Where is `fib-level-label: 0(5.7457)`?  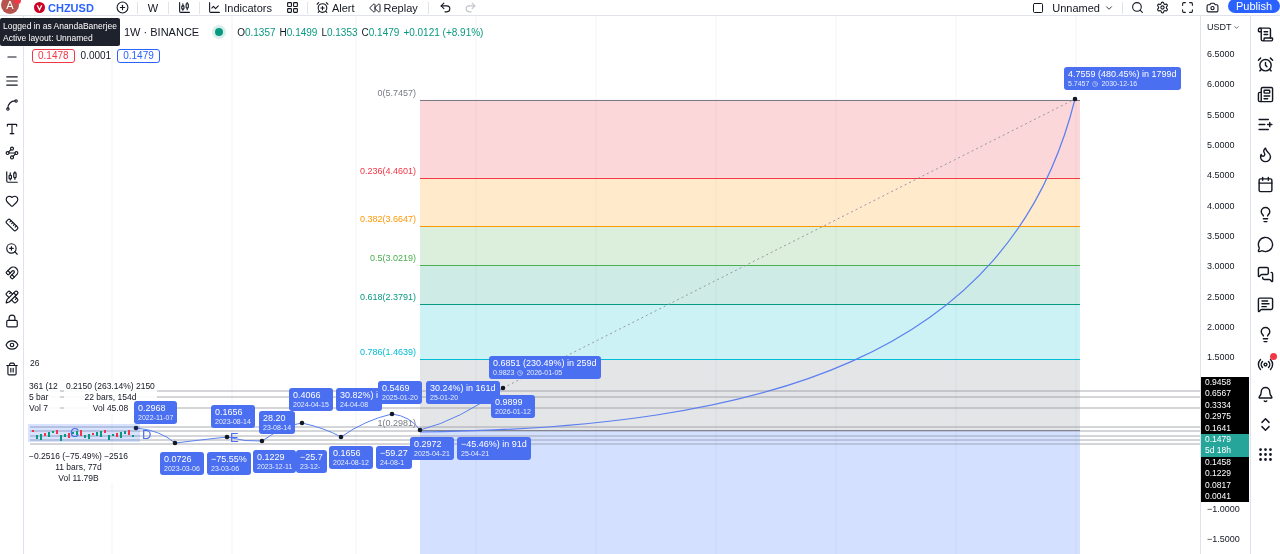 fib-level-label: 0(5.7457) is located at coordinates (396, 92).